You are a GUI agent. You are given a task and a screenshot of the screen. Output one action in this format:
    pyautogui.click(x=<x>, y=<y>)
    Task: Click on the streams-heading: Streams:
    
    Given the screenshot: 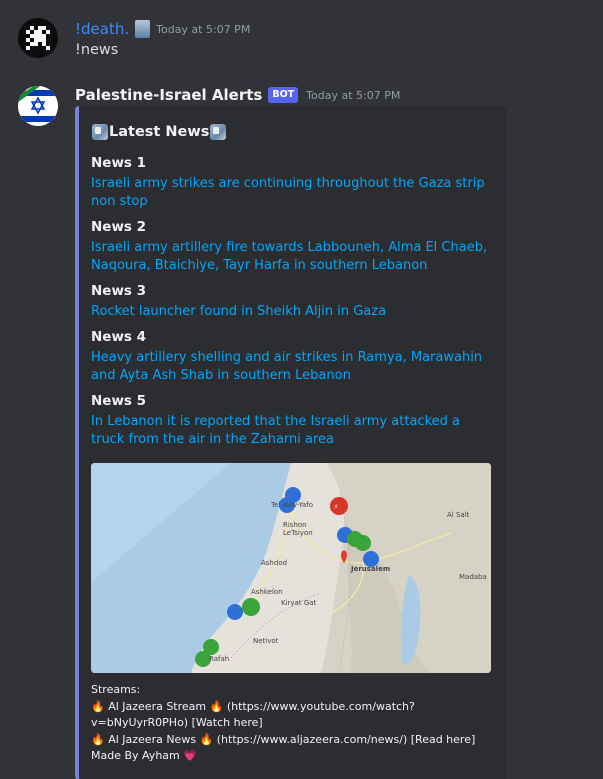 What is the action you would take?
    pyautogui.click(x=116, y=689)
    